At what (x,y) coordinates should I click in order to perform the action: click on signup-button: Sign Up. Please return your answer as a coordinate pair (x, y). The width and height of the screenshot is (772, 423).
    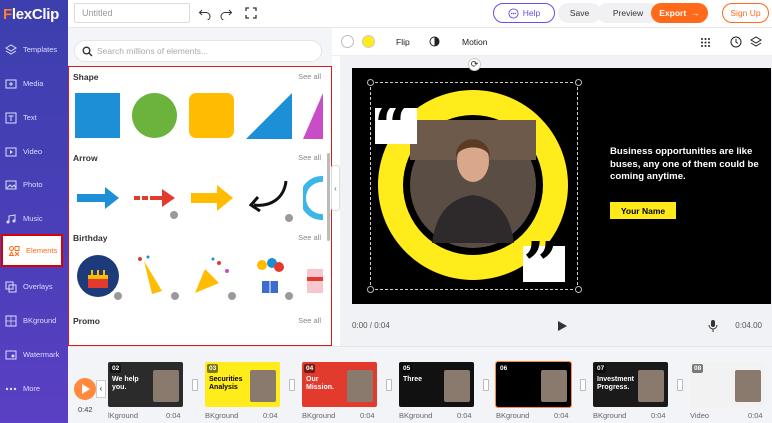
    Looking at the image, I should click on (745, 13).